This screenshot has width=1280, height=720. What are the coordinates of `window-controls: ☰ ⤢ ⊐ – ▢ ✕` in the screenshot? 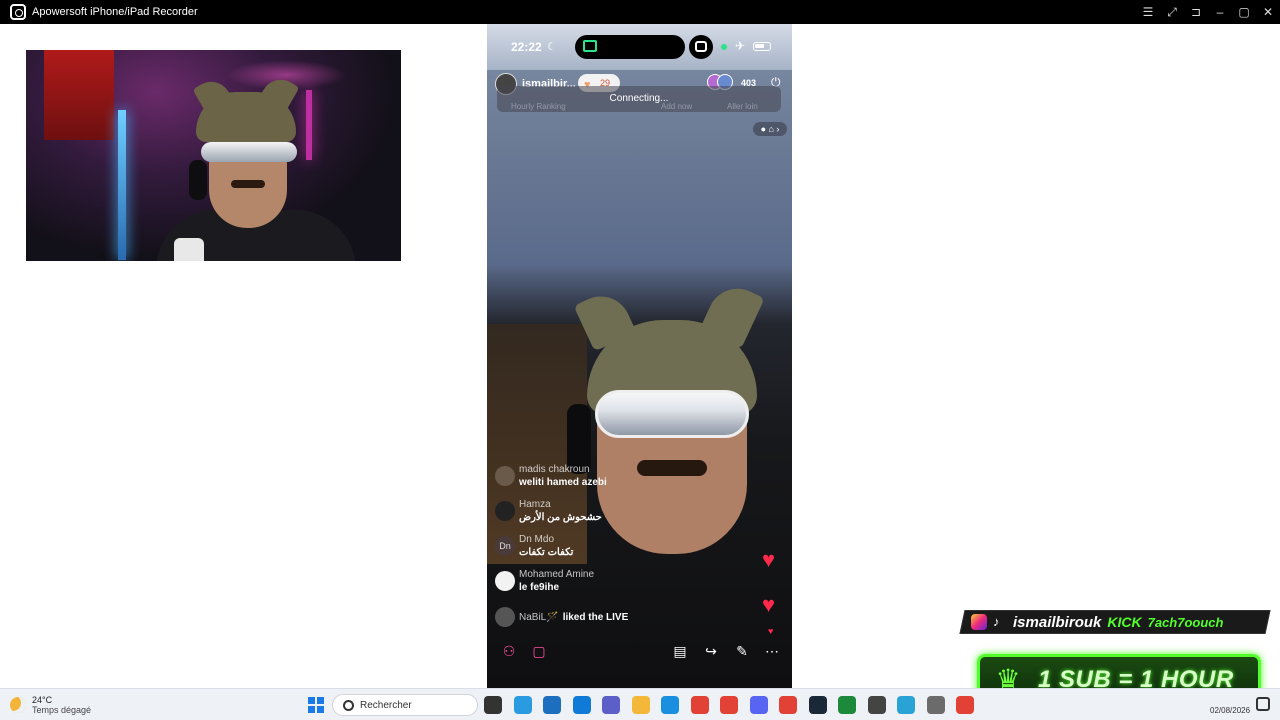 It's located at (1208, 12).